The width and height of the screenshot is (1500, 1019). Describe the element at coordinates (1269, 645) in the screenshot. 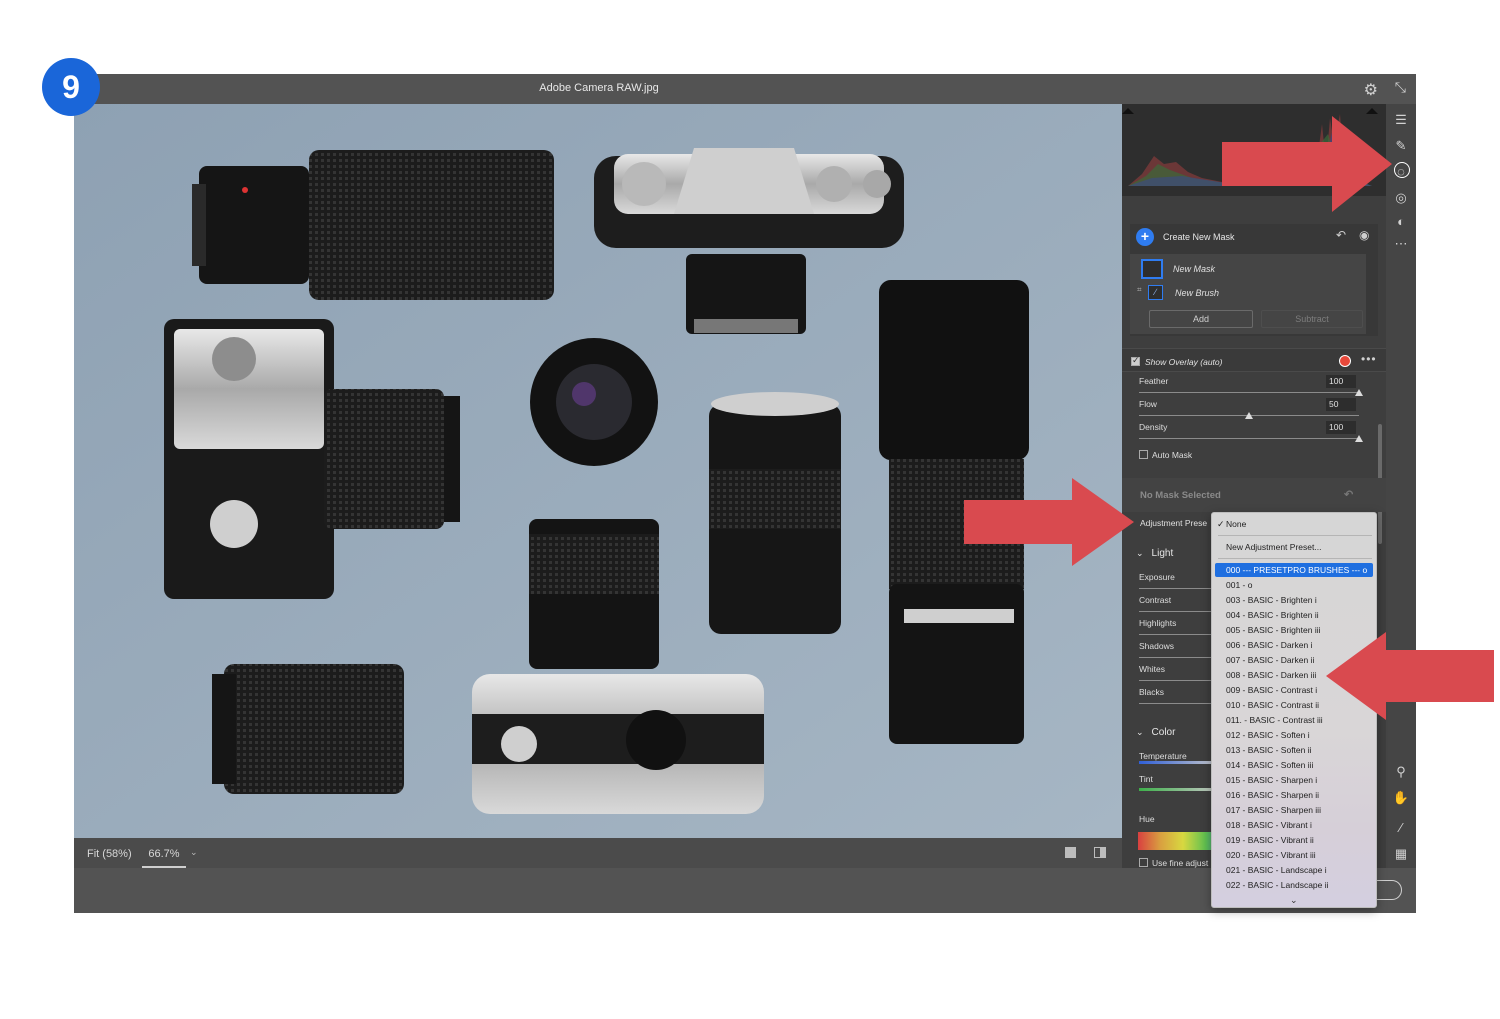

I see `preset-option: 006 - BASIC - Darken i` at that location.